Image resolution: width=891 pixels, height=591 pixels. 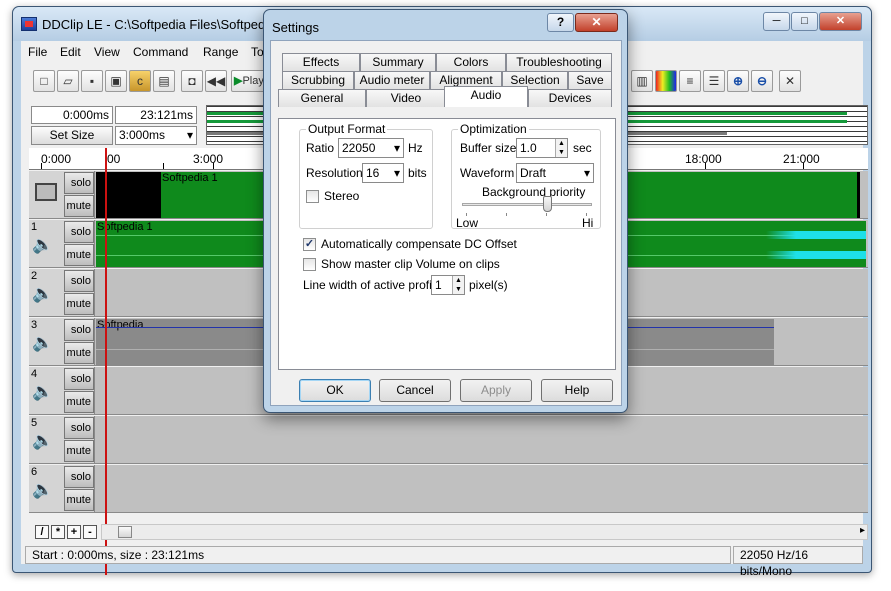 What do you see at coordinates (542, 148) in the screenshot?
I see `buffer-size-spinner: 1.0 ▲ ▼` at bounding box center [542, 148].